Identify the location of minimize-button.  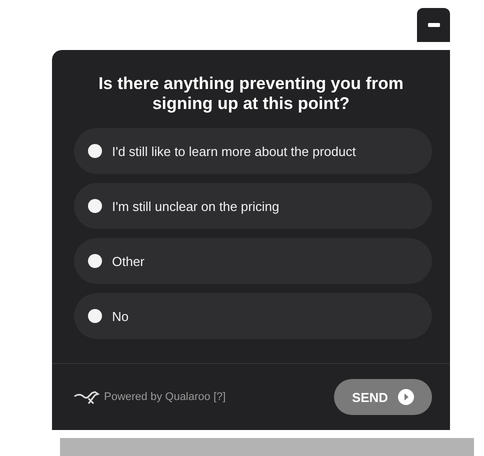
(433, 25).